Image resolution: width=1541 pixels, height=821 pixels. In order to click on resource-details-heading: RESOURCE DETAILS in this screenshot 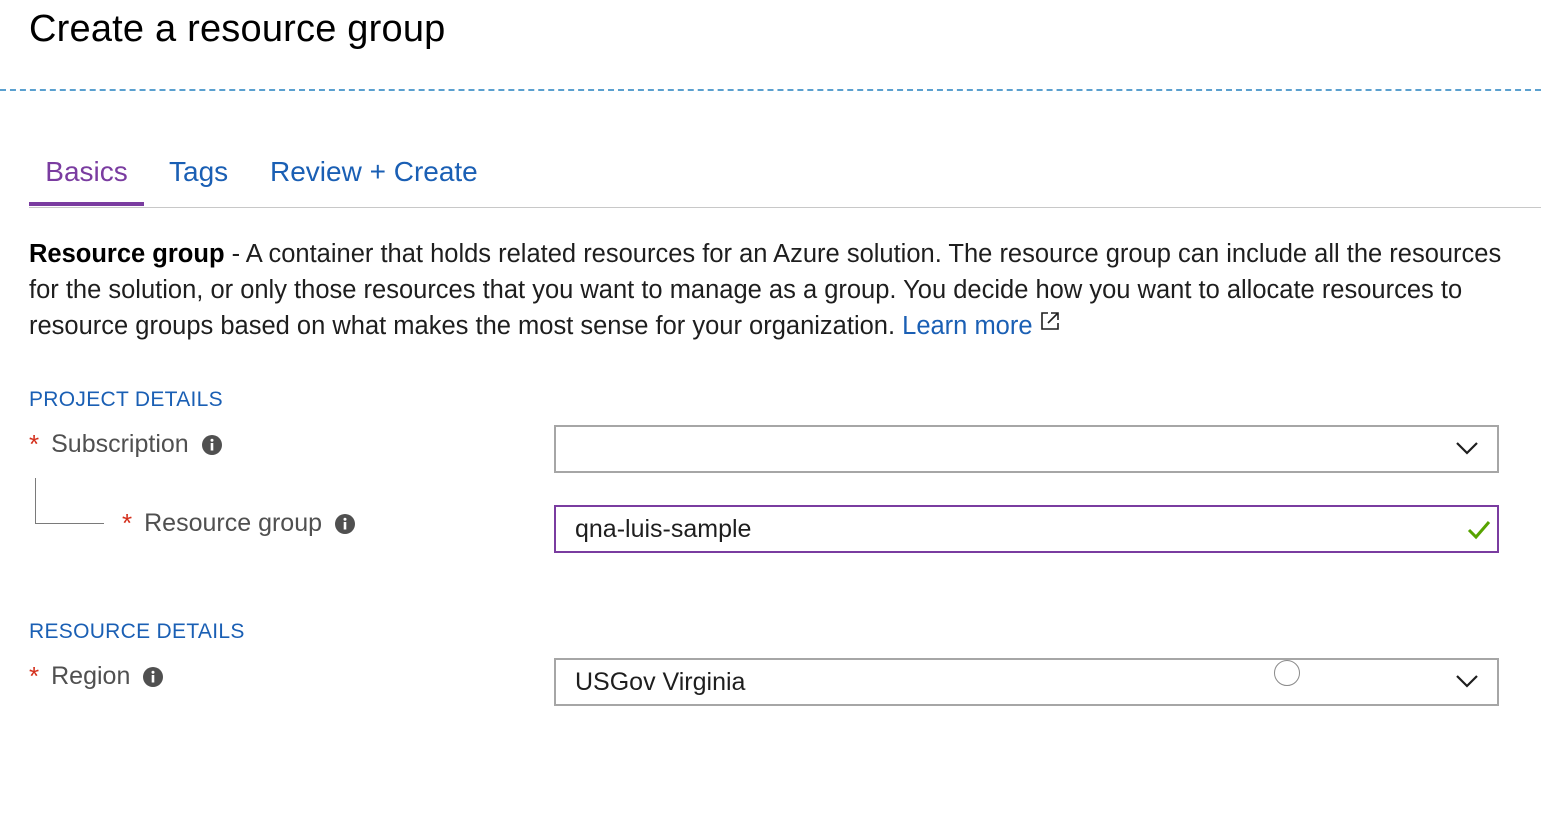, I will do `click(137, 631)`.